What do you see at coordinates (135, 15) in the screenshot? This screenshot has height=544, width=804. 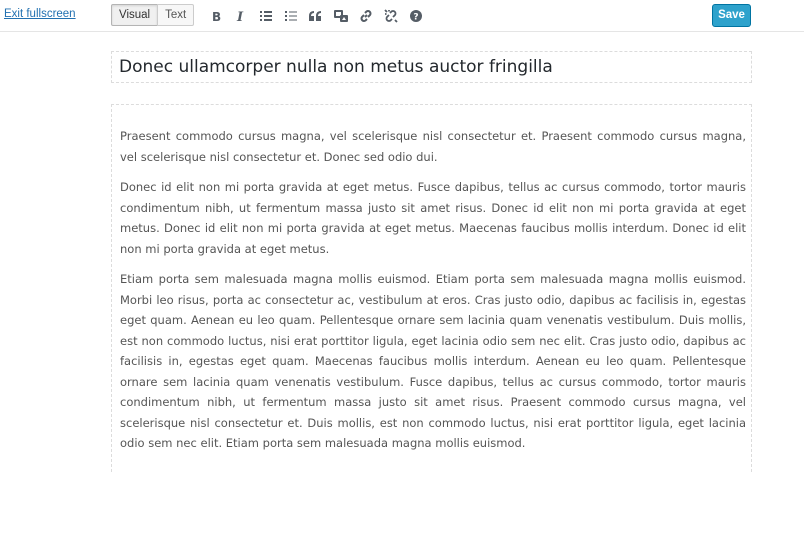 I see `tab-visual: Visual` at bounding box center [135, 15].